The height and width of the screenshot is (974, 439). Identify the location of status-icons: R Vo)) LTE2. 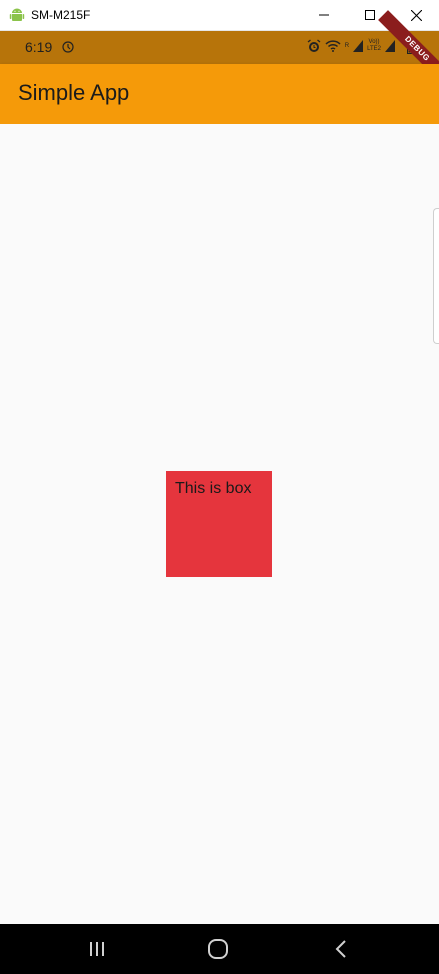
(351, 46).